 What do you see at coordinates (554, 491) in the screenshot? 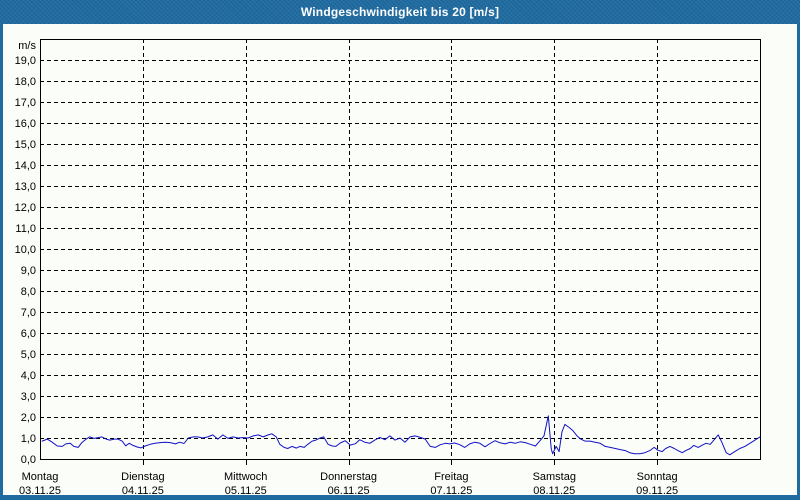
I see `x-axis-date-label: 08.11.25` at bounding box center [554, 491].